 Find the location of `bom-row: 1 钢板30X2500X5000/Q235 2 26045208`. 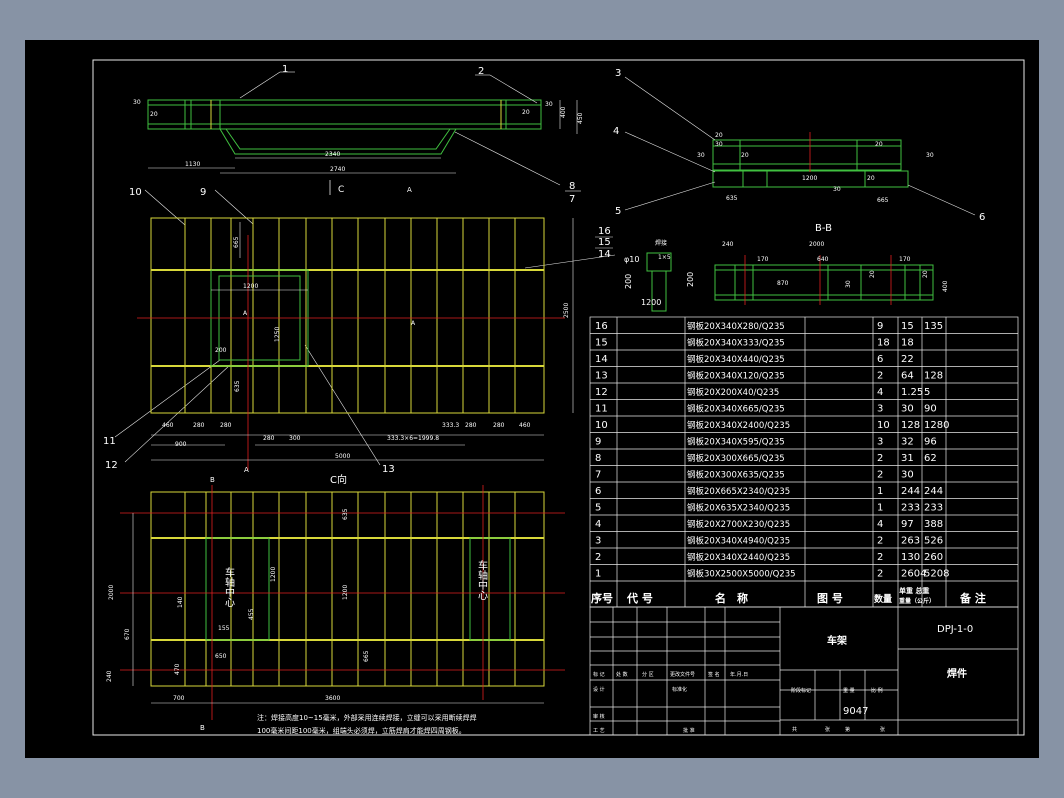

bom-row: 1 钢板30X2500X5000/Q235 2 26045208 is located at coordinates (772, 574).